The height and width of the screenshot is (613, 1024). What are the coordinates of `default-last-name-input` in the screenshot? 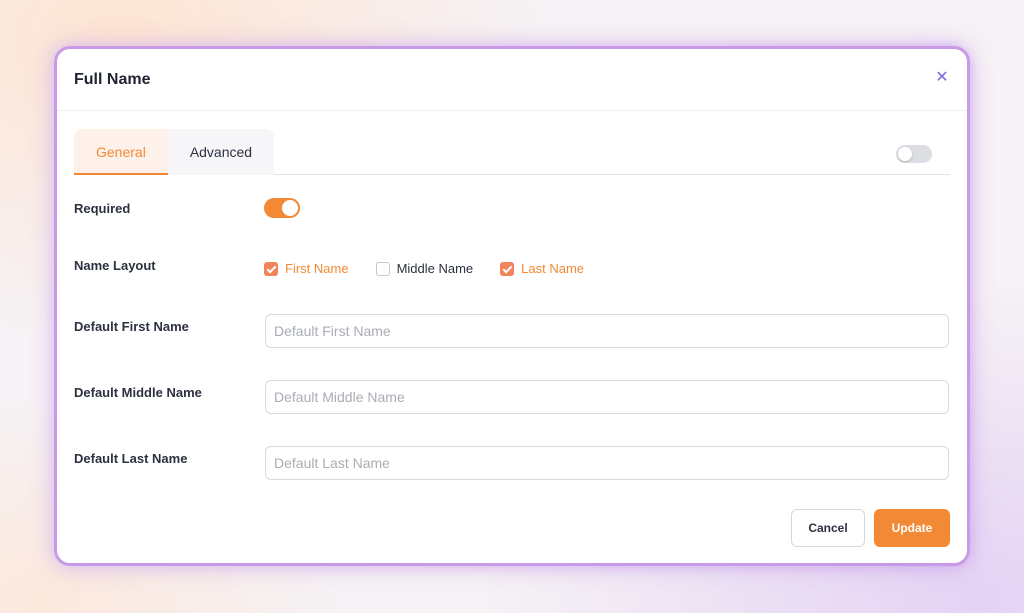 It's located at (607, 463).